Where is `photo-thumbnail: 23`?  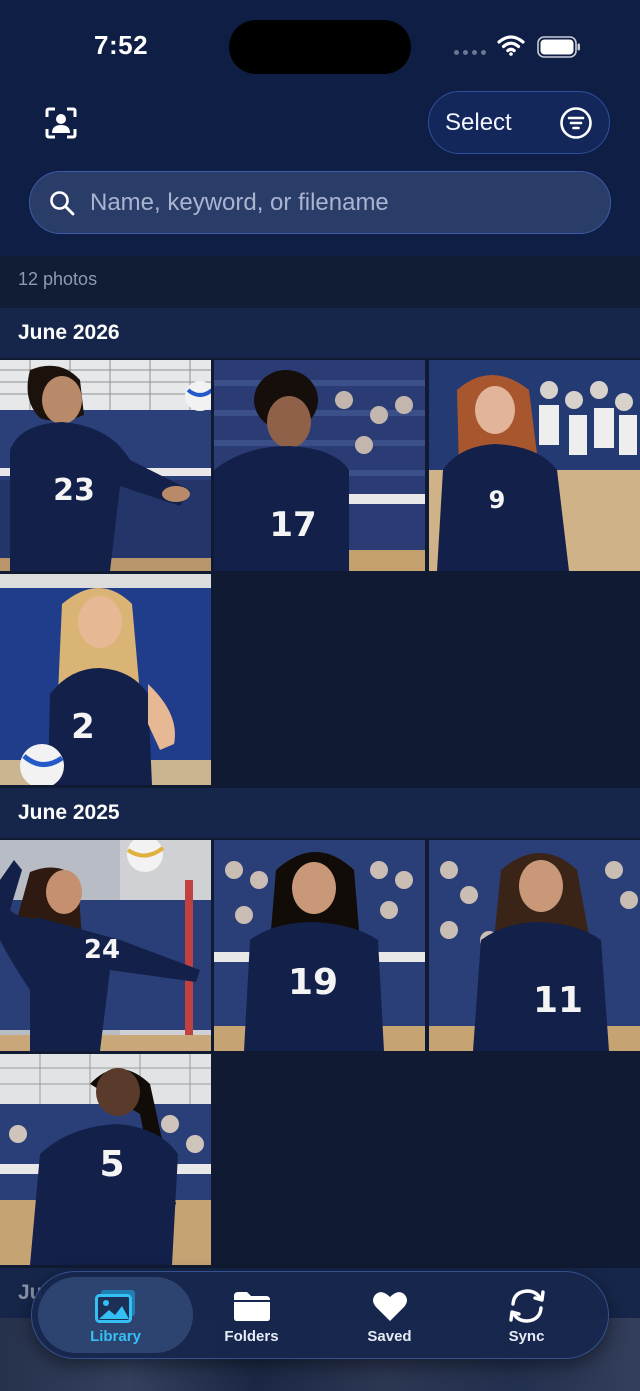
photo-thumbnail: 23 is located at coordinates (105, 465).